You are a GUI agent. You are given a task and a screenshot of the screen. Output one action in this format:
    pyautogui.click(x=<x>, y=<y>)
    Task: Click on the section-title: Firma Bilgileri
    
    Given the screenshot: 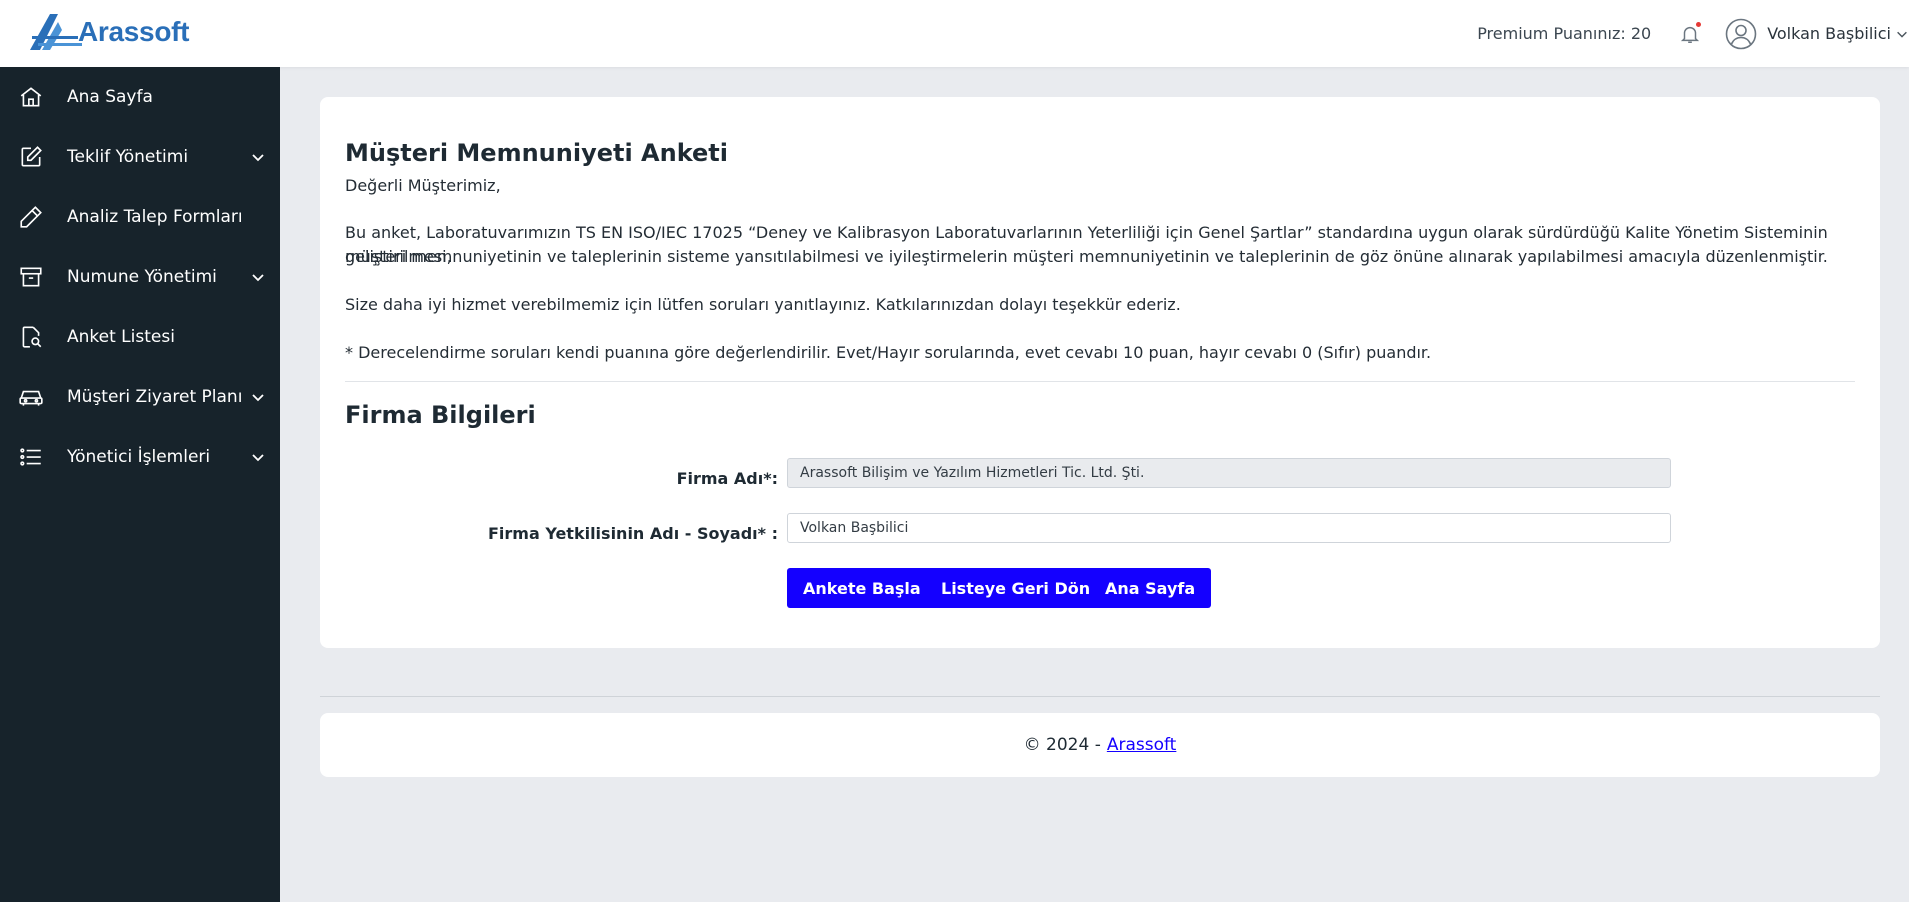 What is the action you would take?
    pyautogui.click(x=440, y=415)
    